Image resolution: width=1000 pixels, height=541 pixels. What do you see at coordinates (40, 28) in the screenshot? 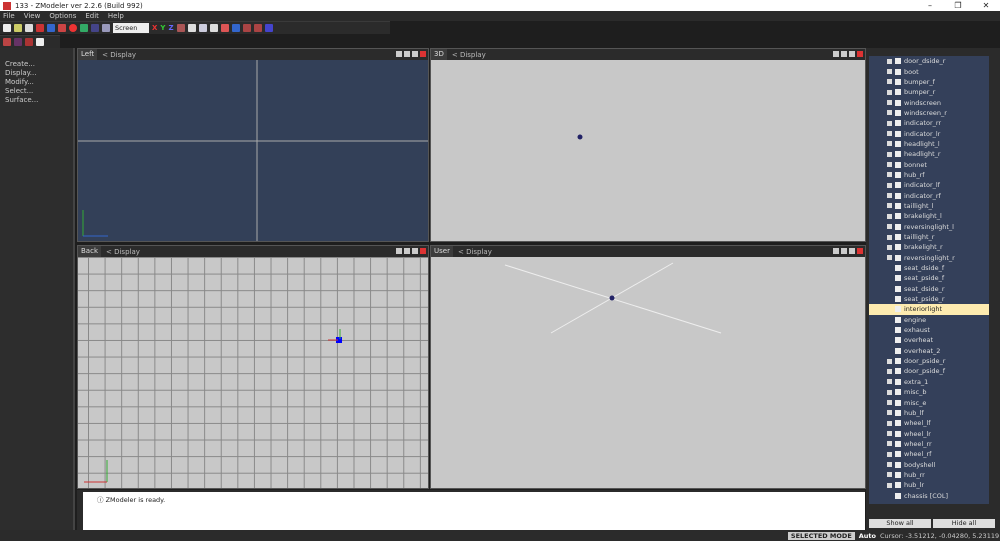
I see `delete-icon` at bounding box center [40, 28].